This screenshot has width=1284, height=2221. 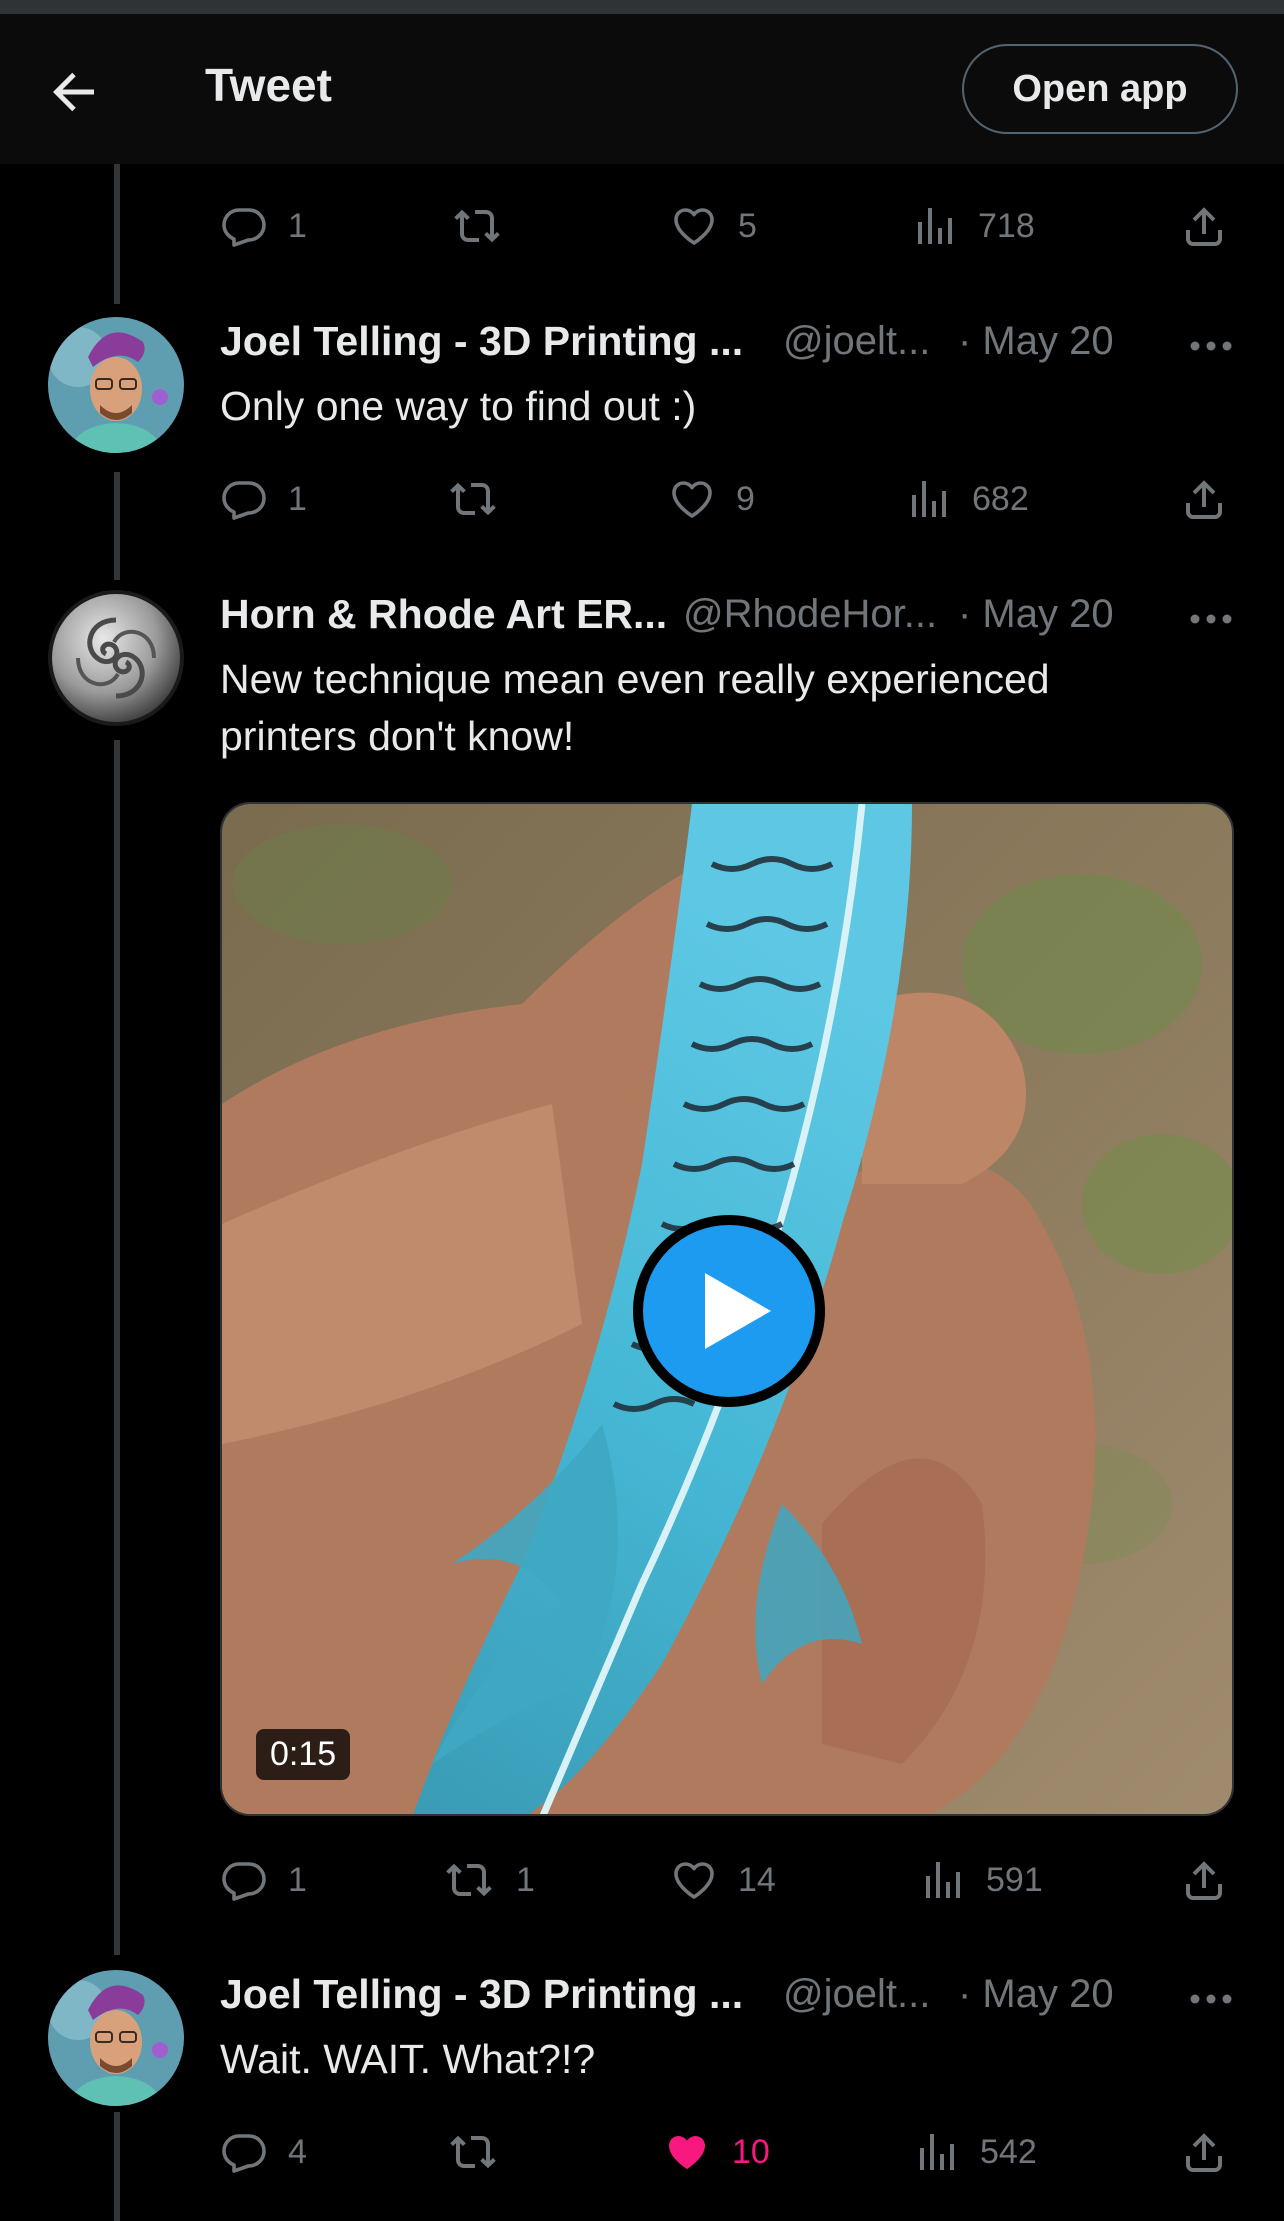 I want to click on views-button: 682, so click(x=966, y=499).